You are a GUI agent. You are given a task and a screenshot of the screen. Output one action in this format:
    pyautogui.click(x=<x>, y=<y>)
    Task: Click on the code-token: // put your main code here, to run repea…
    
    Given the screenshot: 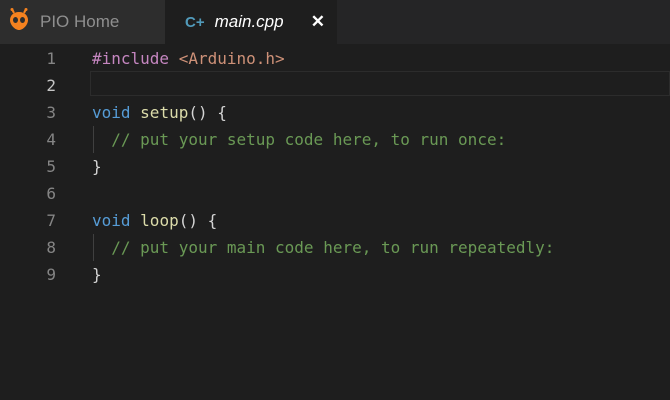 What is the action you would take?
    pyautogui.click(x=323, y=247)
    